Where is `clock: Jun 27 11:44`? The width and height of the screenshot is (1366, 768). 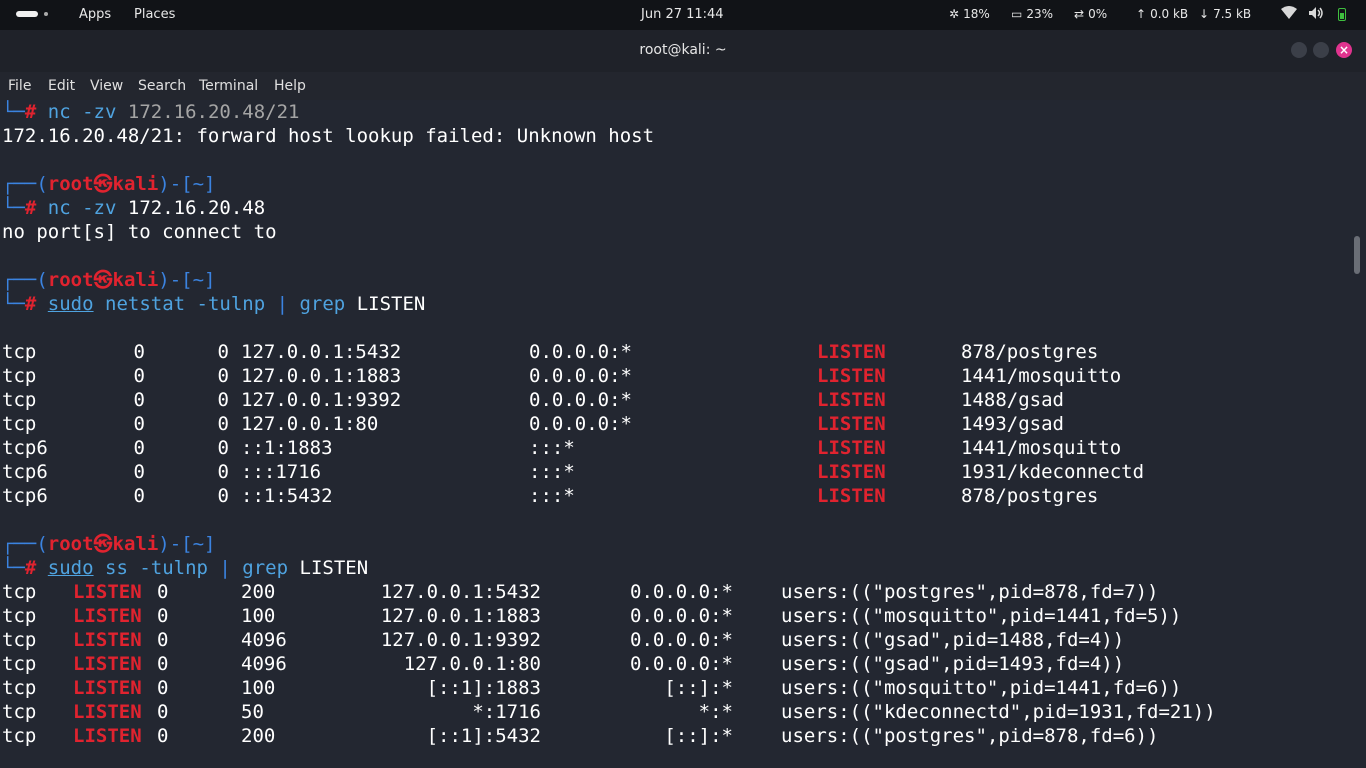 clock: Jun 27 11:44 is located at coordinates (682, 14).